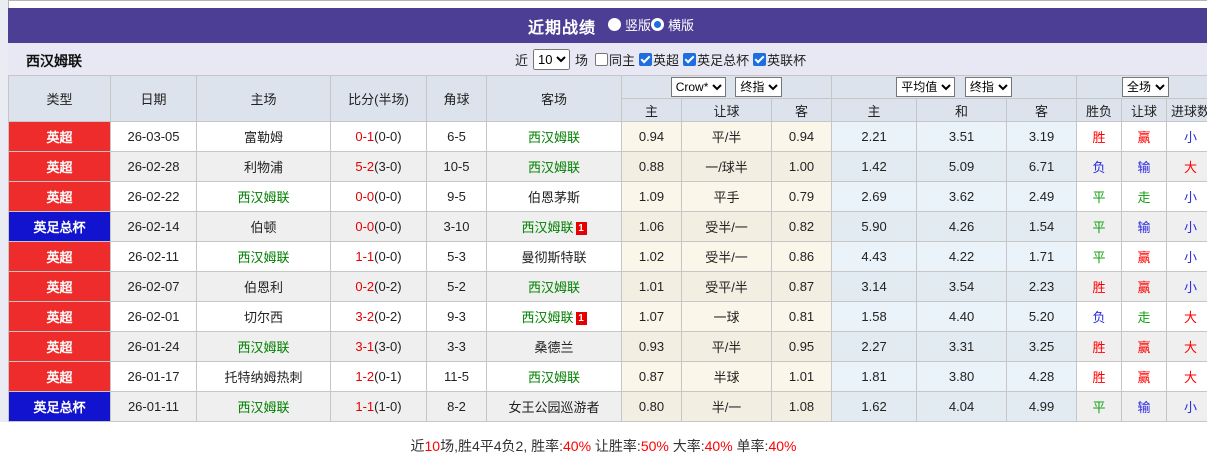  What do you see at coordinates (365, 196) in the screenshot?
I see `fulltime-score: 0-0` at bounding box center [365, 196].